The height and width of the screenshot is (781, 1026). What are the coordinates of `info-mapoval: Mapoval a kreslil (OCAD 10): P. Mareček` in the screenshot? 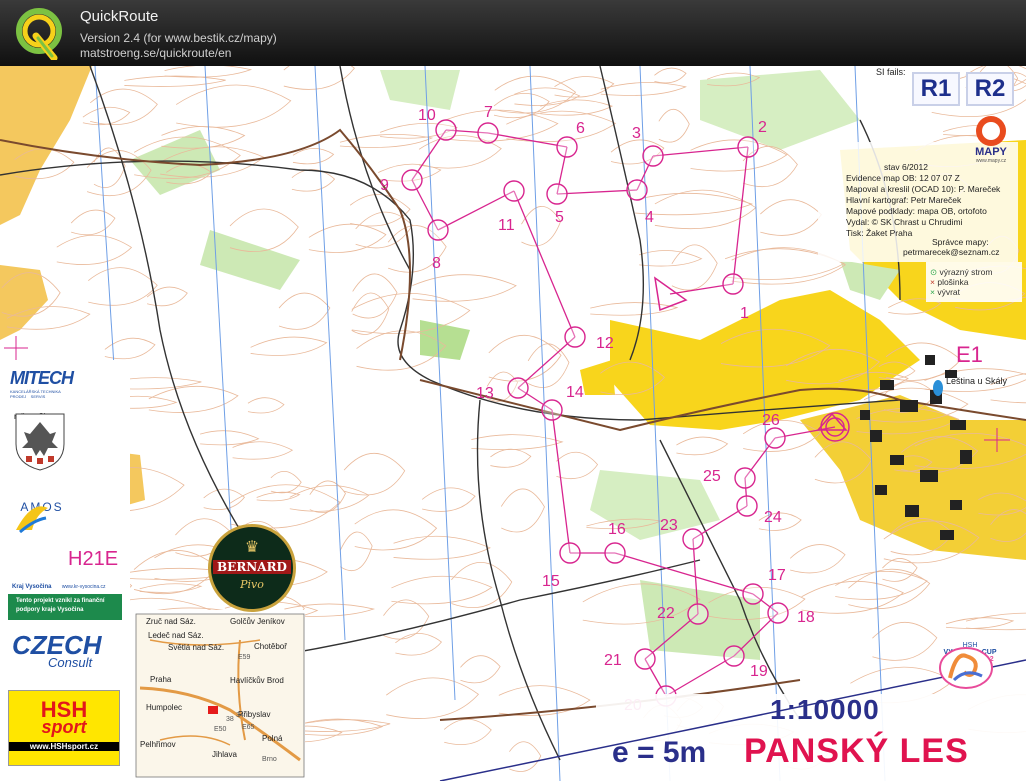 It's located at (923, 189).